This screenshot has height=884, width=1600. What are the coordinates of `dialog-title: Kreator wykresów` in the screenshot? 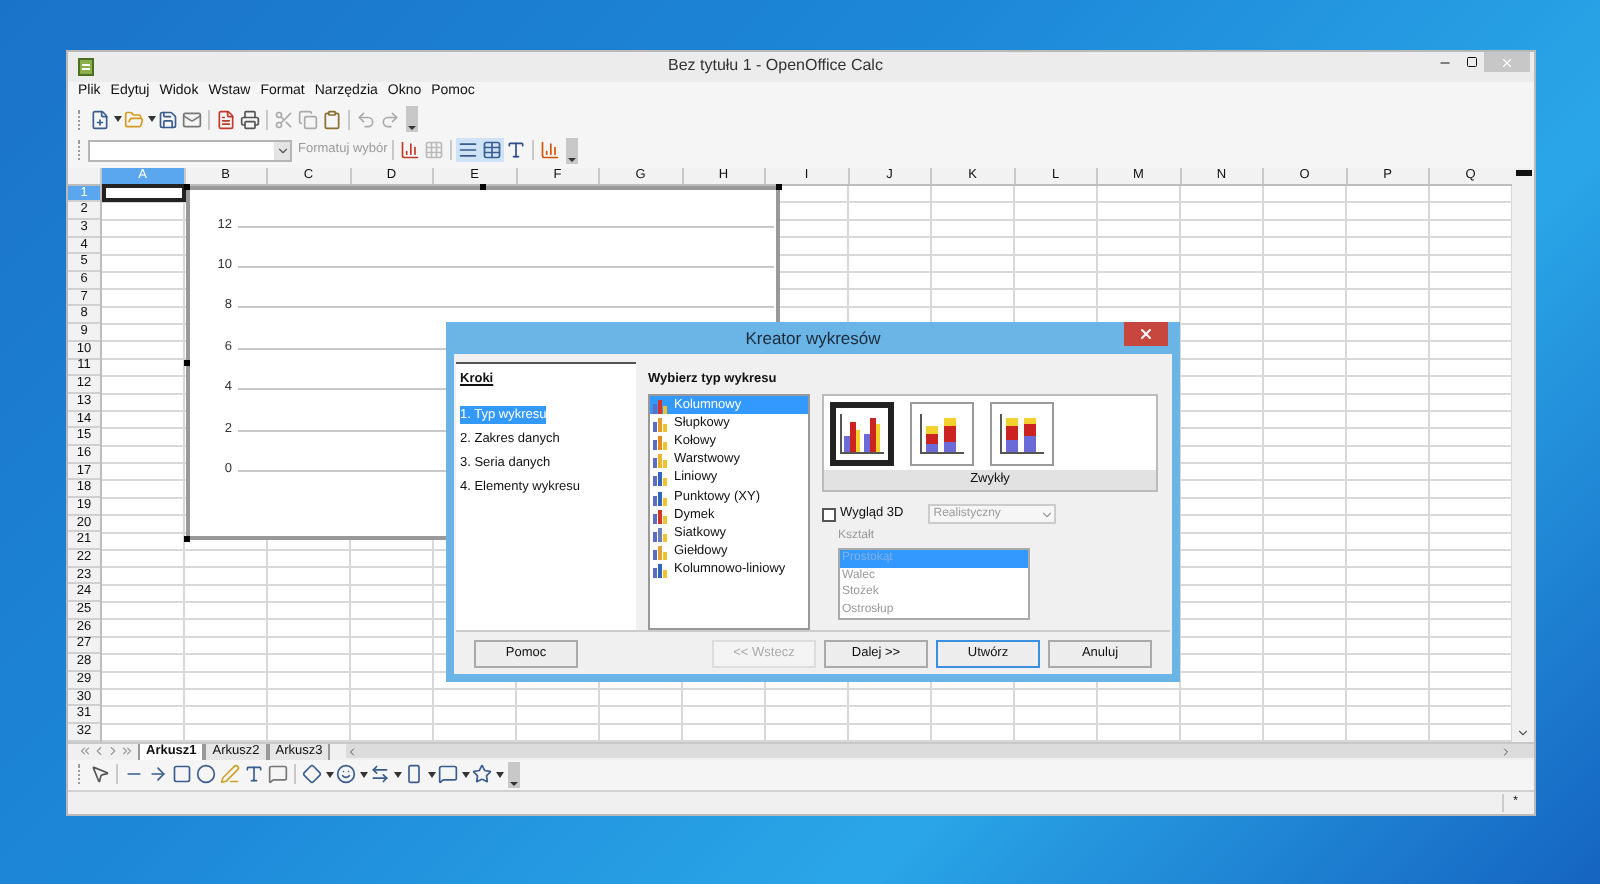 It's located at (813, 338).